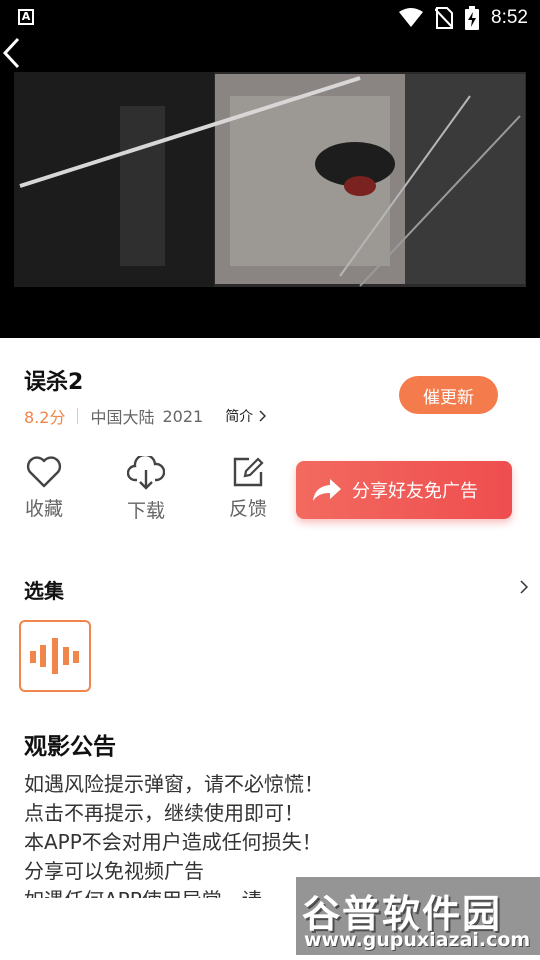  Describe the element at coordinates (415, 491) in the screenshot. I see `share-label: 分享好友免广告` at that location.